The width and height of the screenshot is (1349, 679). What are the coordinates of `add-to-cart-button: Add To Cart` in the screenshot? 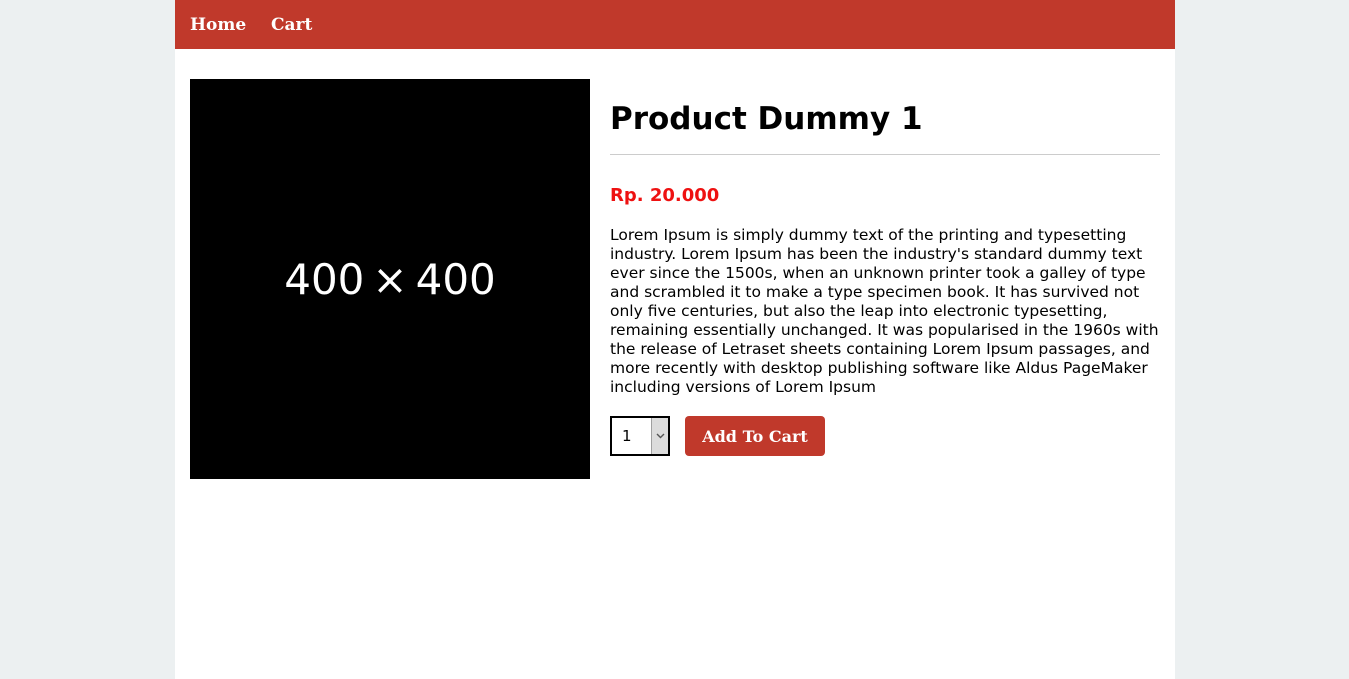 It's located at (755, 436).